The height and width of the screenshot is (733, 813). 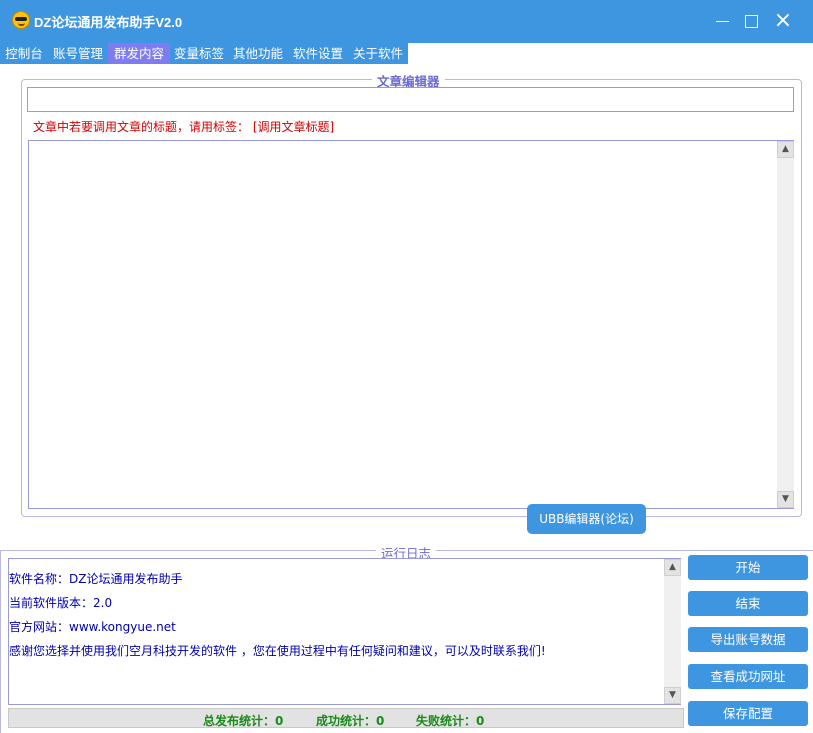 I want to click on tab-software-settings: 软件设置, so click(x=318, y=53).